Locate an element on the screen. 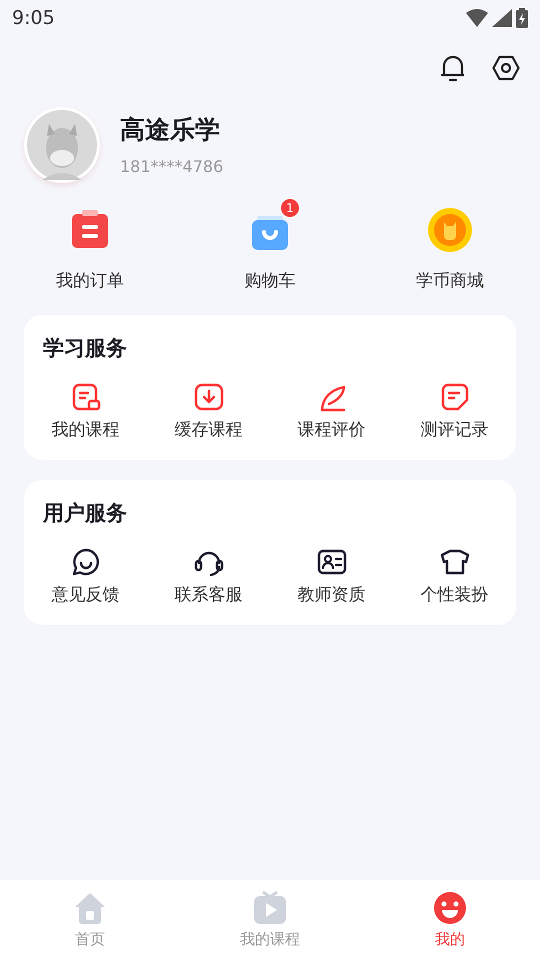  battery-icon is located at coordinates (522, 18).